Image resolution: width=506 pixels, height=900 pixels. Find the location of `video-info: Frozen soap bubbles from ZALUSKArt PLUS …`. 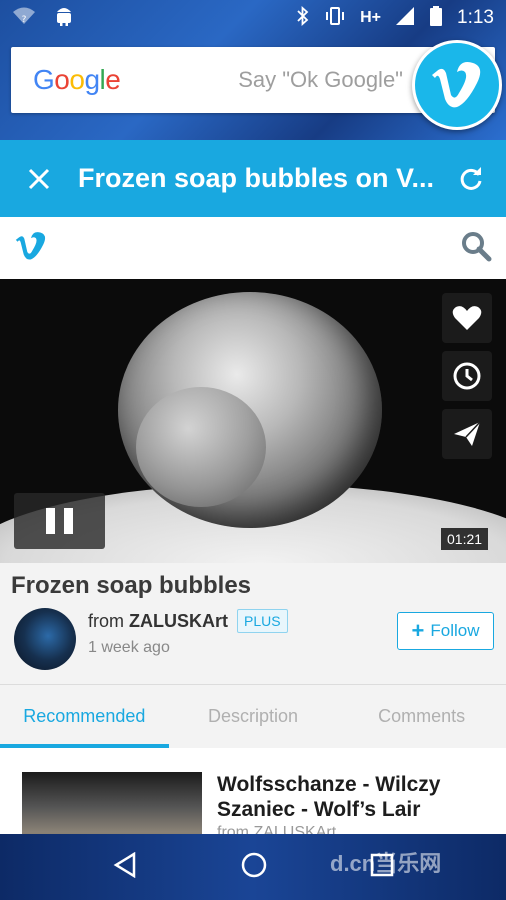

video-info: Frozen soap bubbles from ZALUSKArt PLUS … is located at coordinates (253, 623).